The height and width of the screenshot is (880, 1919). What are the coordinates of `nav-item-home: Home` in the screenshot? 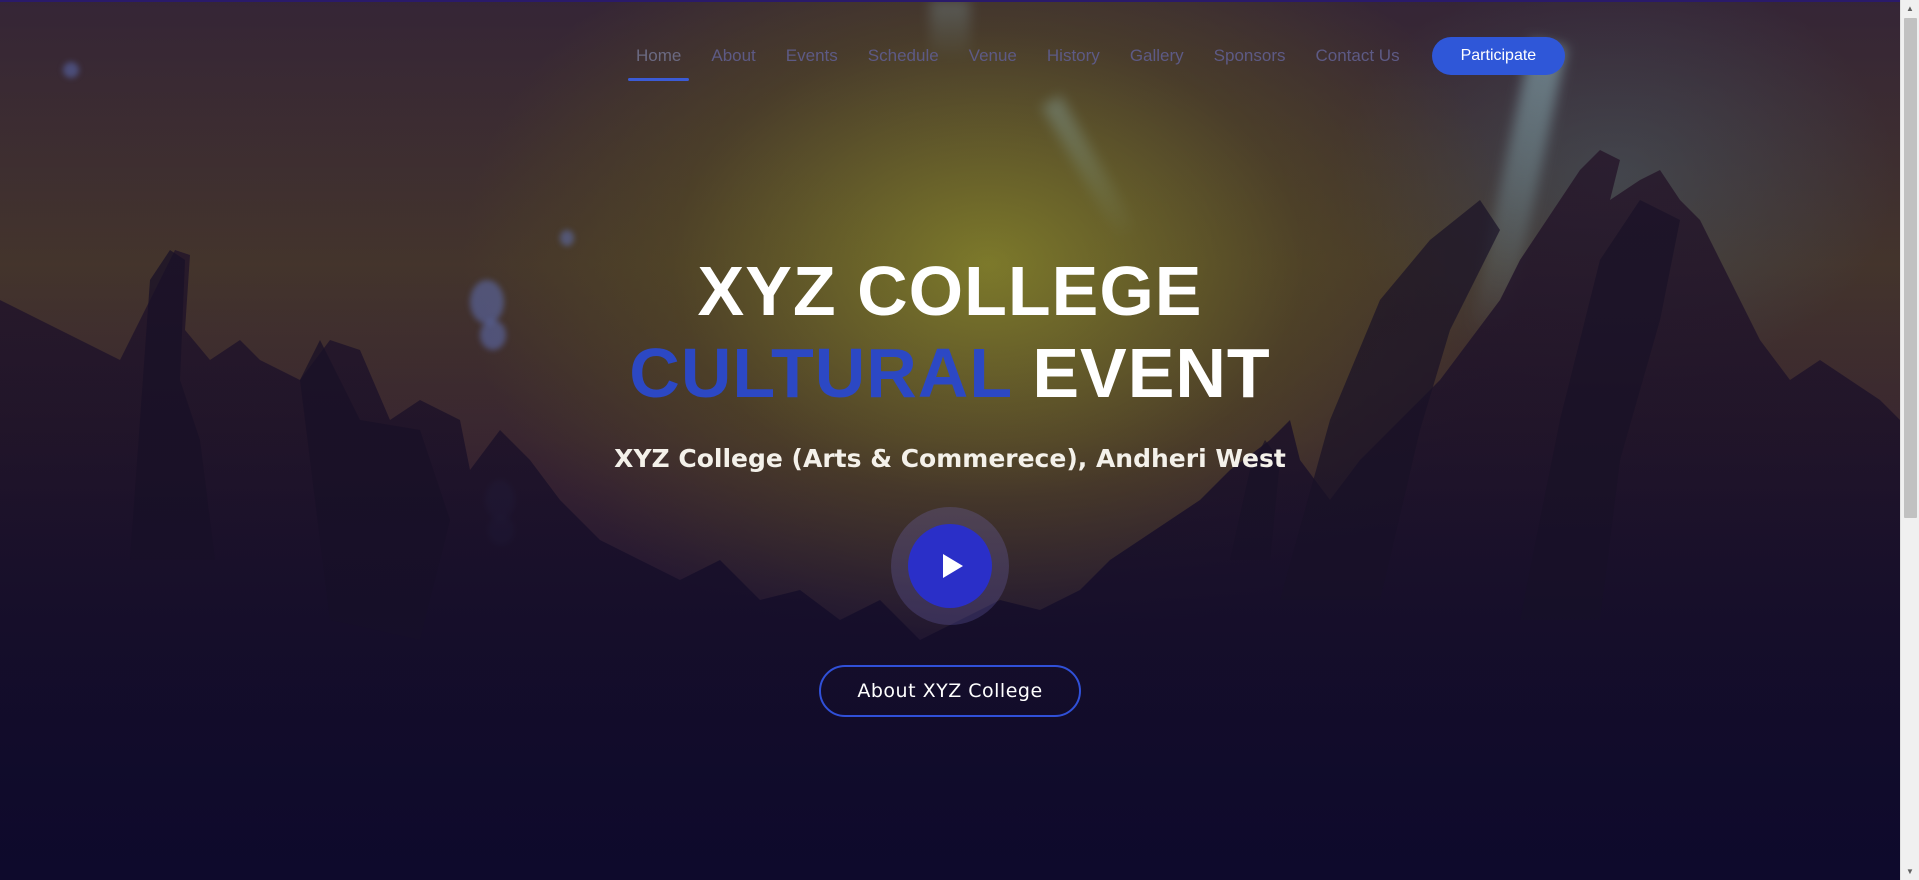 It's located at (658, 58).